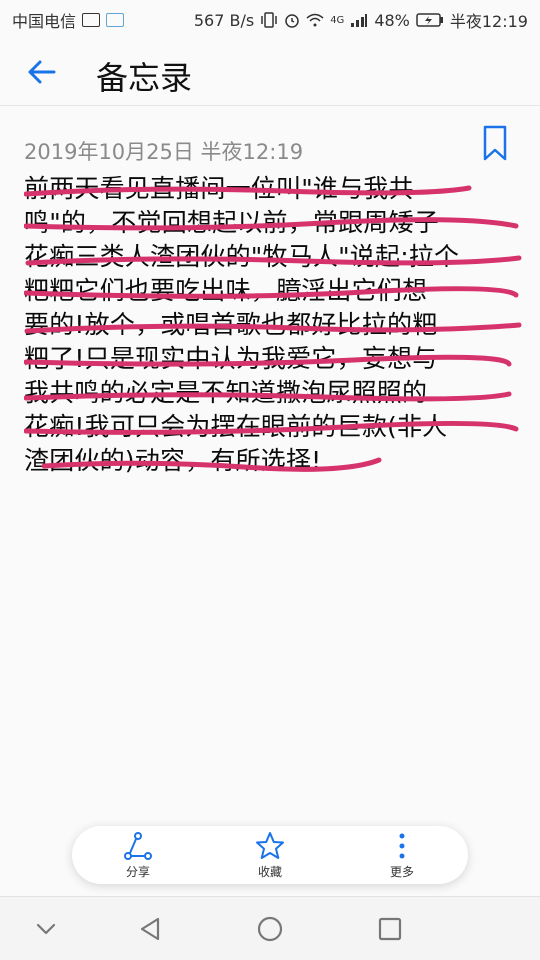  Describe the element at coordinates (226, 392) in the screenshot. I see `note-line-text: 我共鸣的必定是不知道撒泡尿照照的` at that location.